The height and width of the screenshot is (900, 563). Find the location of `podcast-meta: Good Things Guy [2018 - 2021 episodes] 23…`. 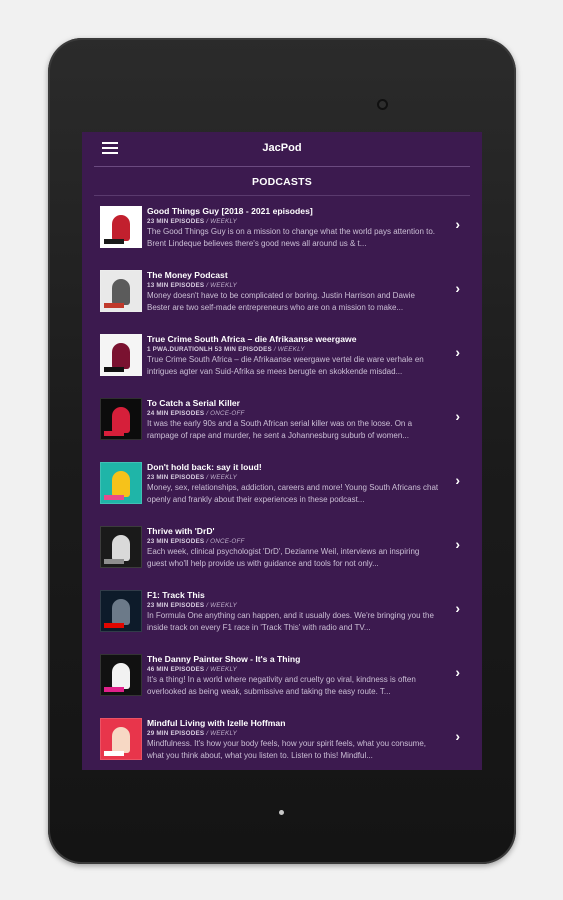

podcast-meta: Good Things Guy [2018 - 2021 episodes] 23… is located at coordinates (293, 227).